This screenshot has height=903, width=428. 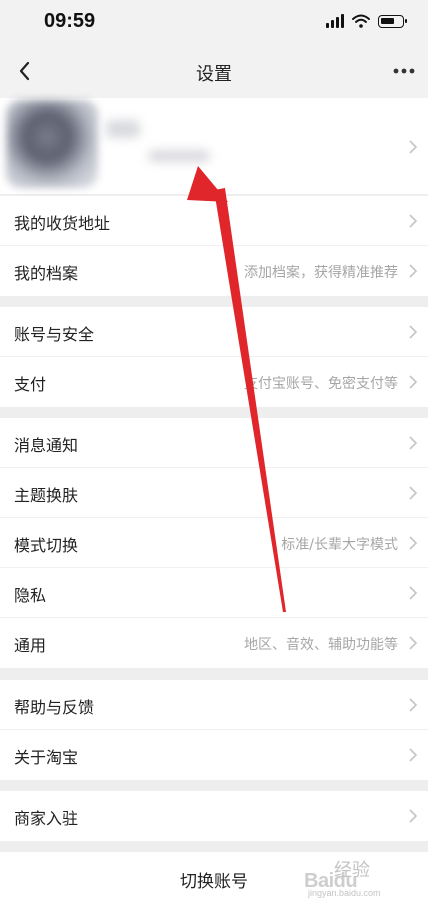 I want to click on settings-item-label: 关于淘宝, so click(x=46, y=757).